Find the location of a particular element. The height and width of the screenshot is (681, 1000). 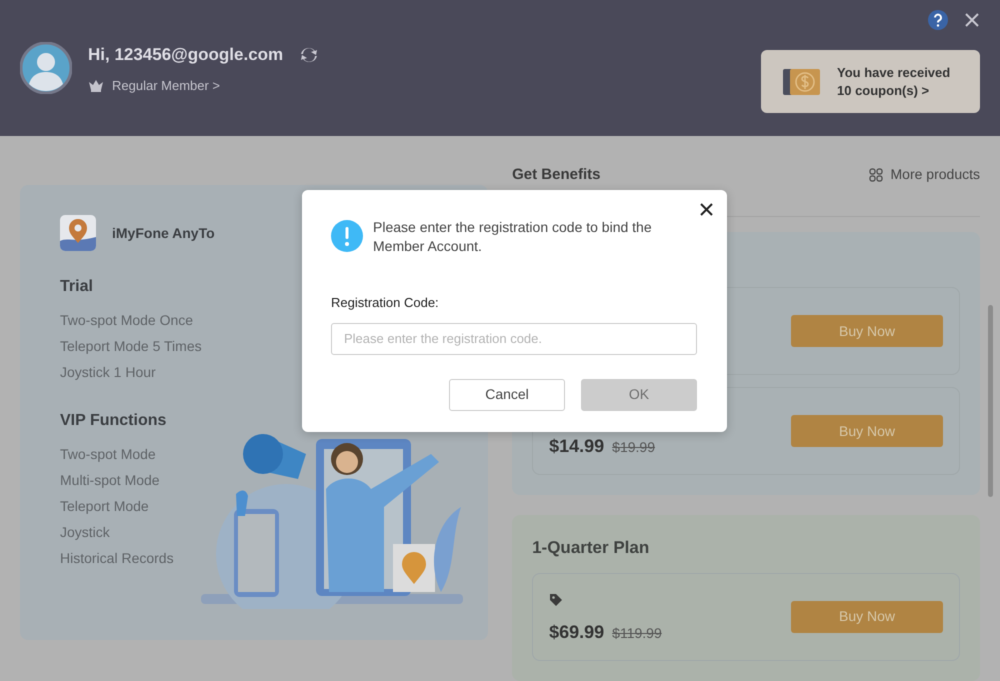

price-text: $69.99 is located at coordinates (576, 632).